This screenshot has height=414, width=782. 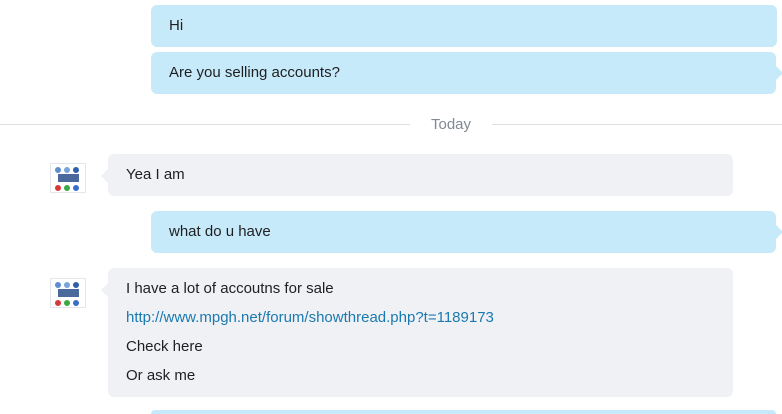 I want to click on message-bubble-outgoing: what do u have, so click(x=466, y=232).